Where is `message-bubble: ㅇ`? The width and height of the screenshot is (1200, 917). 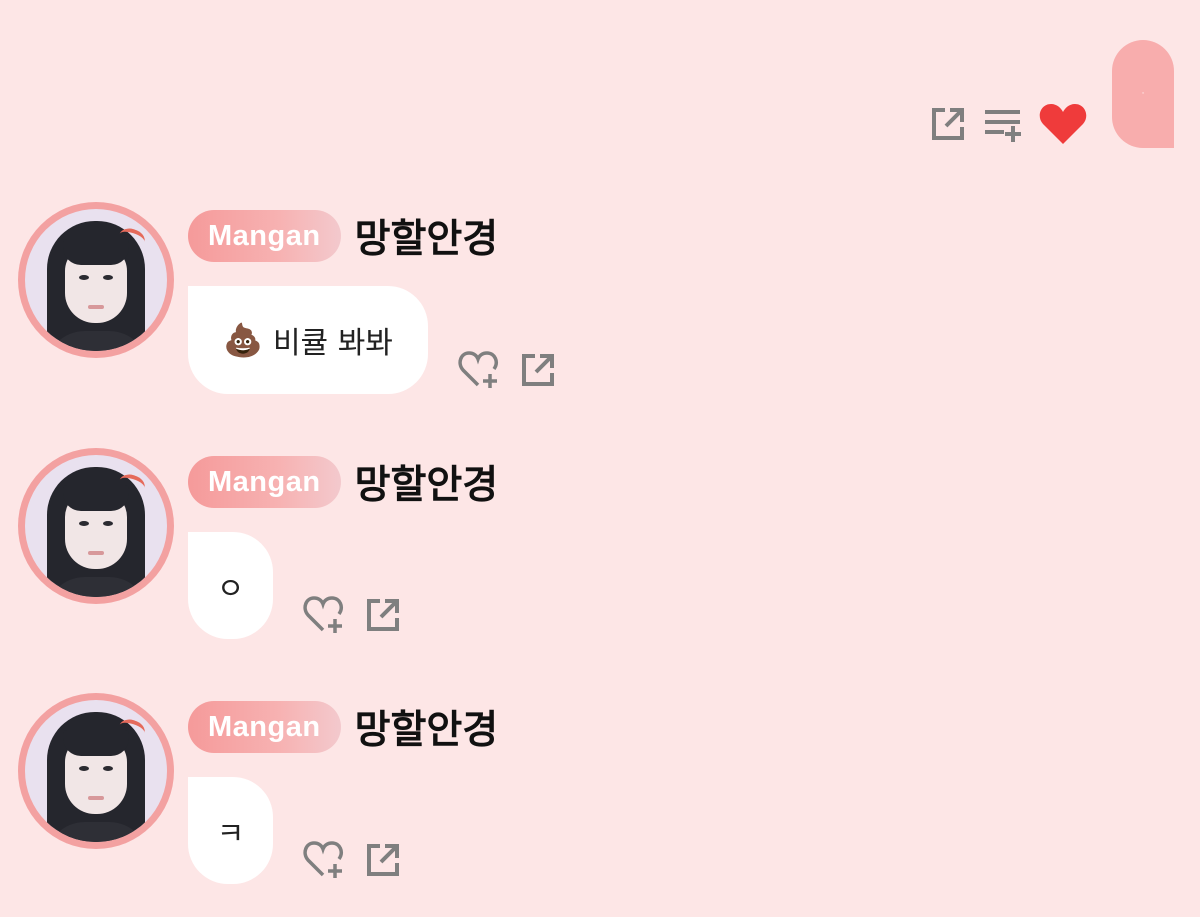 message-bubble: ㅇ is located at coordinates (230, 585).